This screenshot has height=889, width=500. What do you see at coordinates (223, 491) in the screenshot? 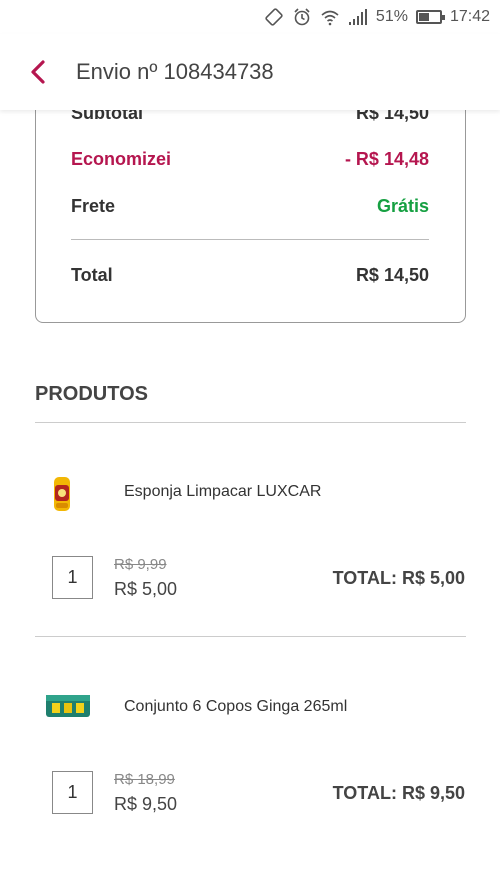
I see `product-name: Esponja Limpacar LUXCAR` at bounding box center [223, 491].